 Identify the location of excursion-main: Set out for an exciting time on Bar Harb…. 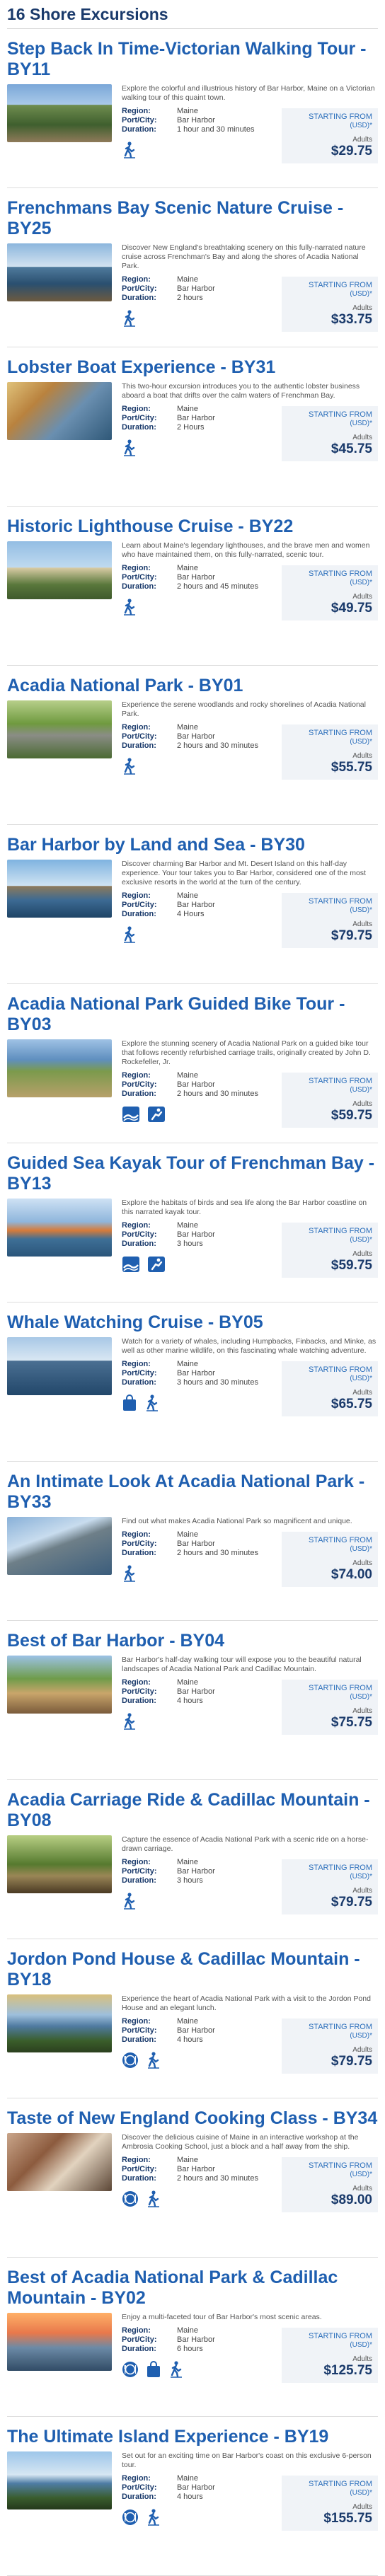
(250, 2491).